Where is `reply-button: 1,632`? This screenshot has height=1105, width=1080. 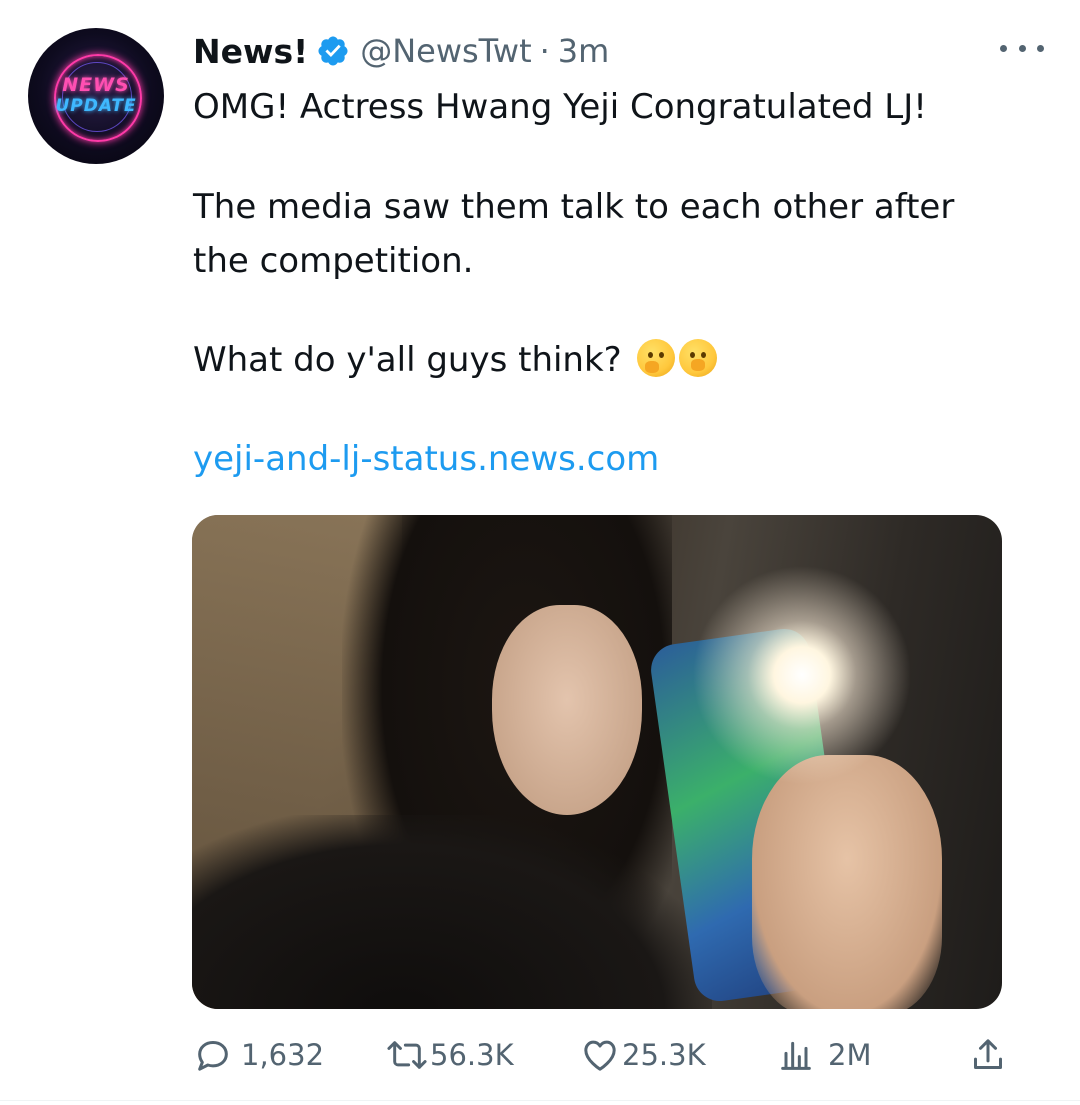 reply-button: 1,632 is located at coordinates (258, 1055).